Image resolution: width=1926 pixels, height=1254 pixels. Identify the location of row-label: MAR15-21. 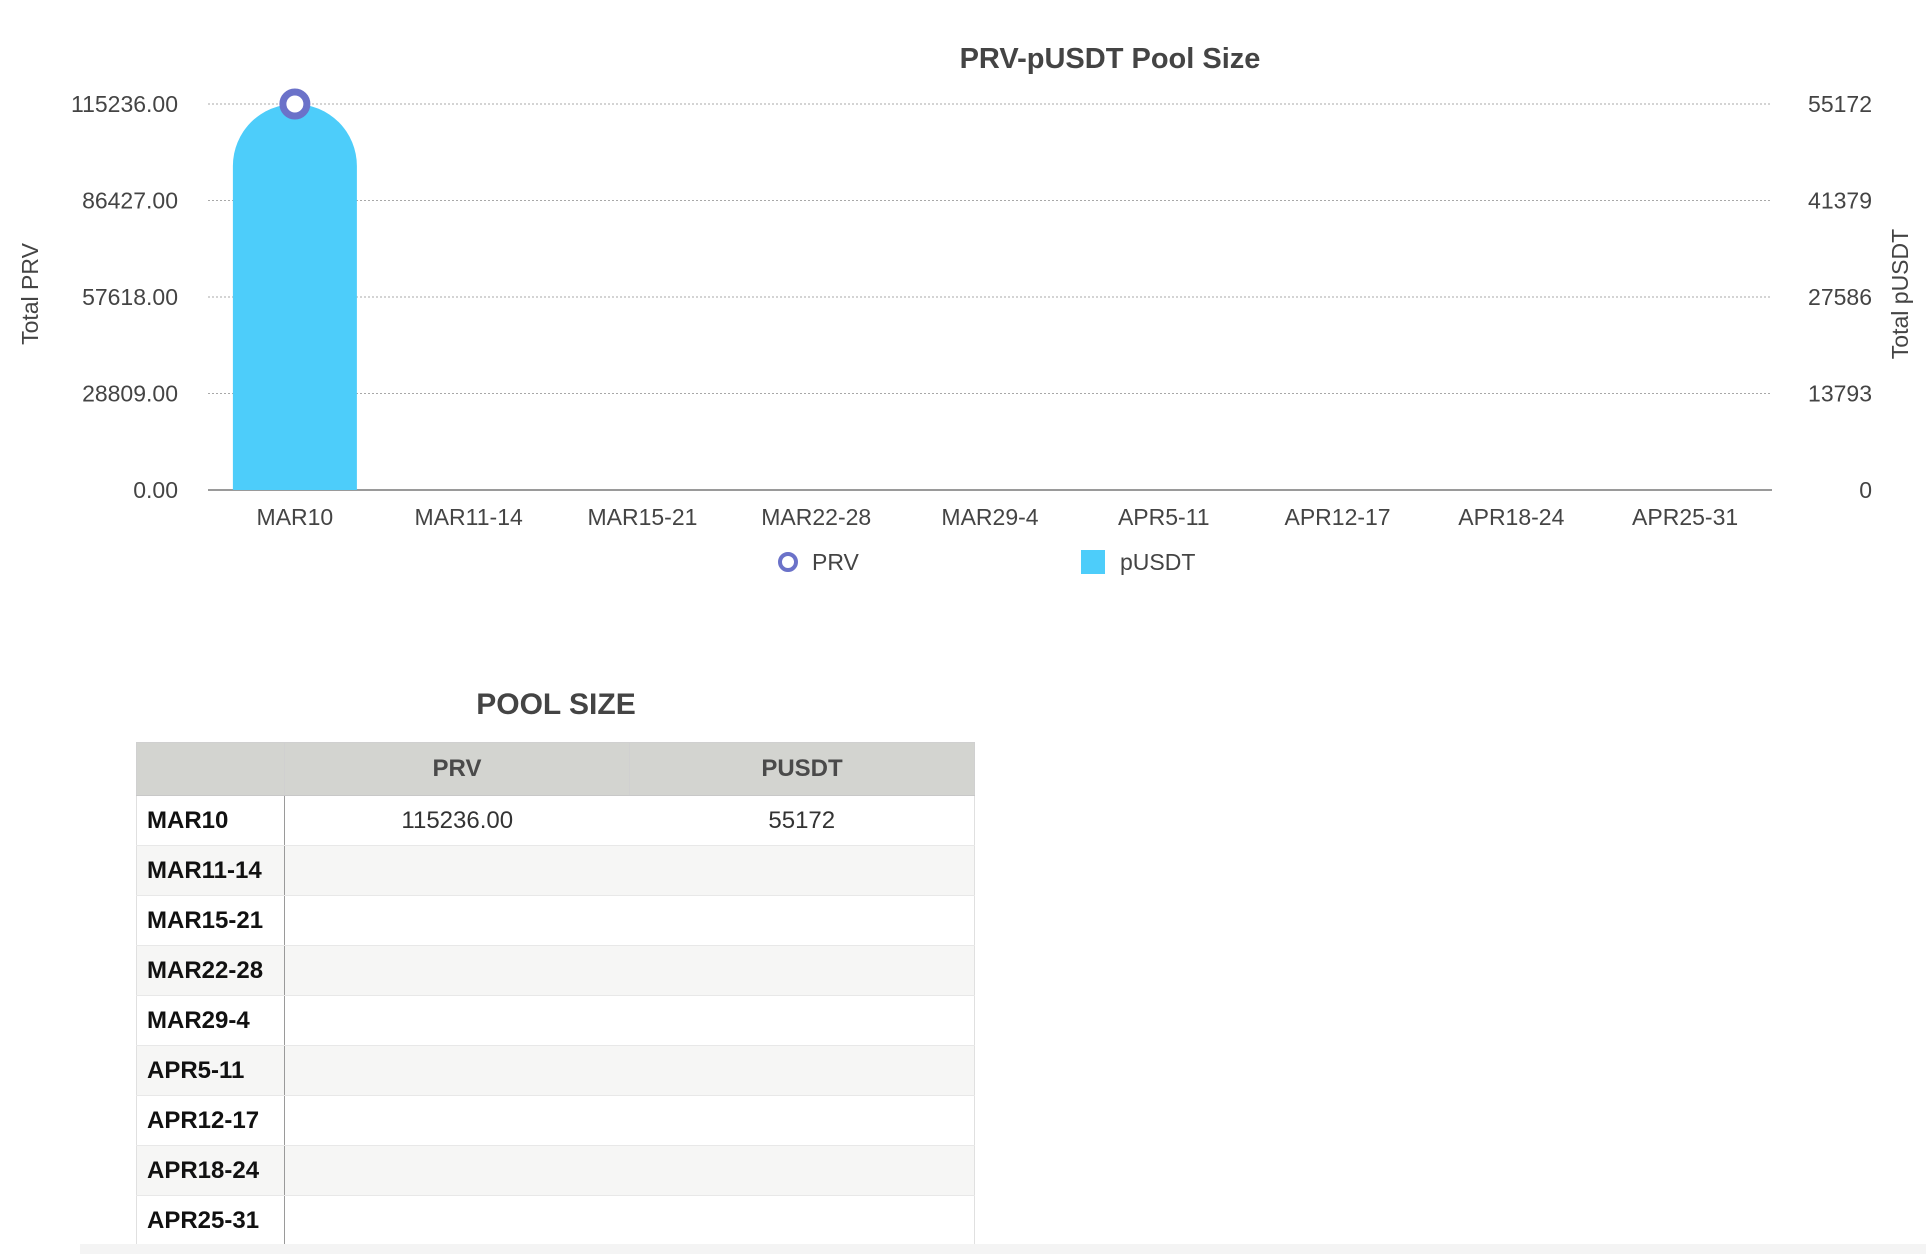
(210, 920).